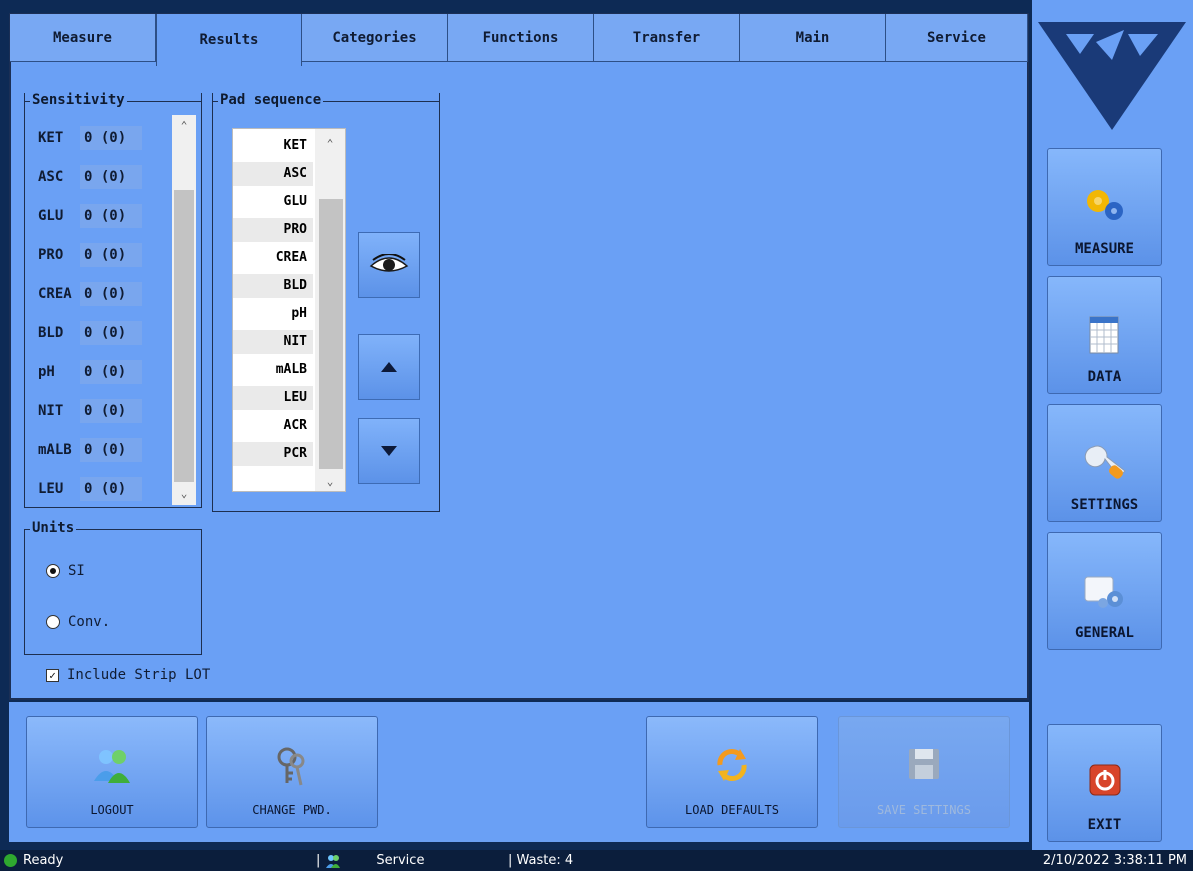 This screenshot has width=1193, height=871. I want to click on include-strip-lot-option: ✓ Include Strip LOT, so click(128, 675).